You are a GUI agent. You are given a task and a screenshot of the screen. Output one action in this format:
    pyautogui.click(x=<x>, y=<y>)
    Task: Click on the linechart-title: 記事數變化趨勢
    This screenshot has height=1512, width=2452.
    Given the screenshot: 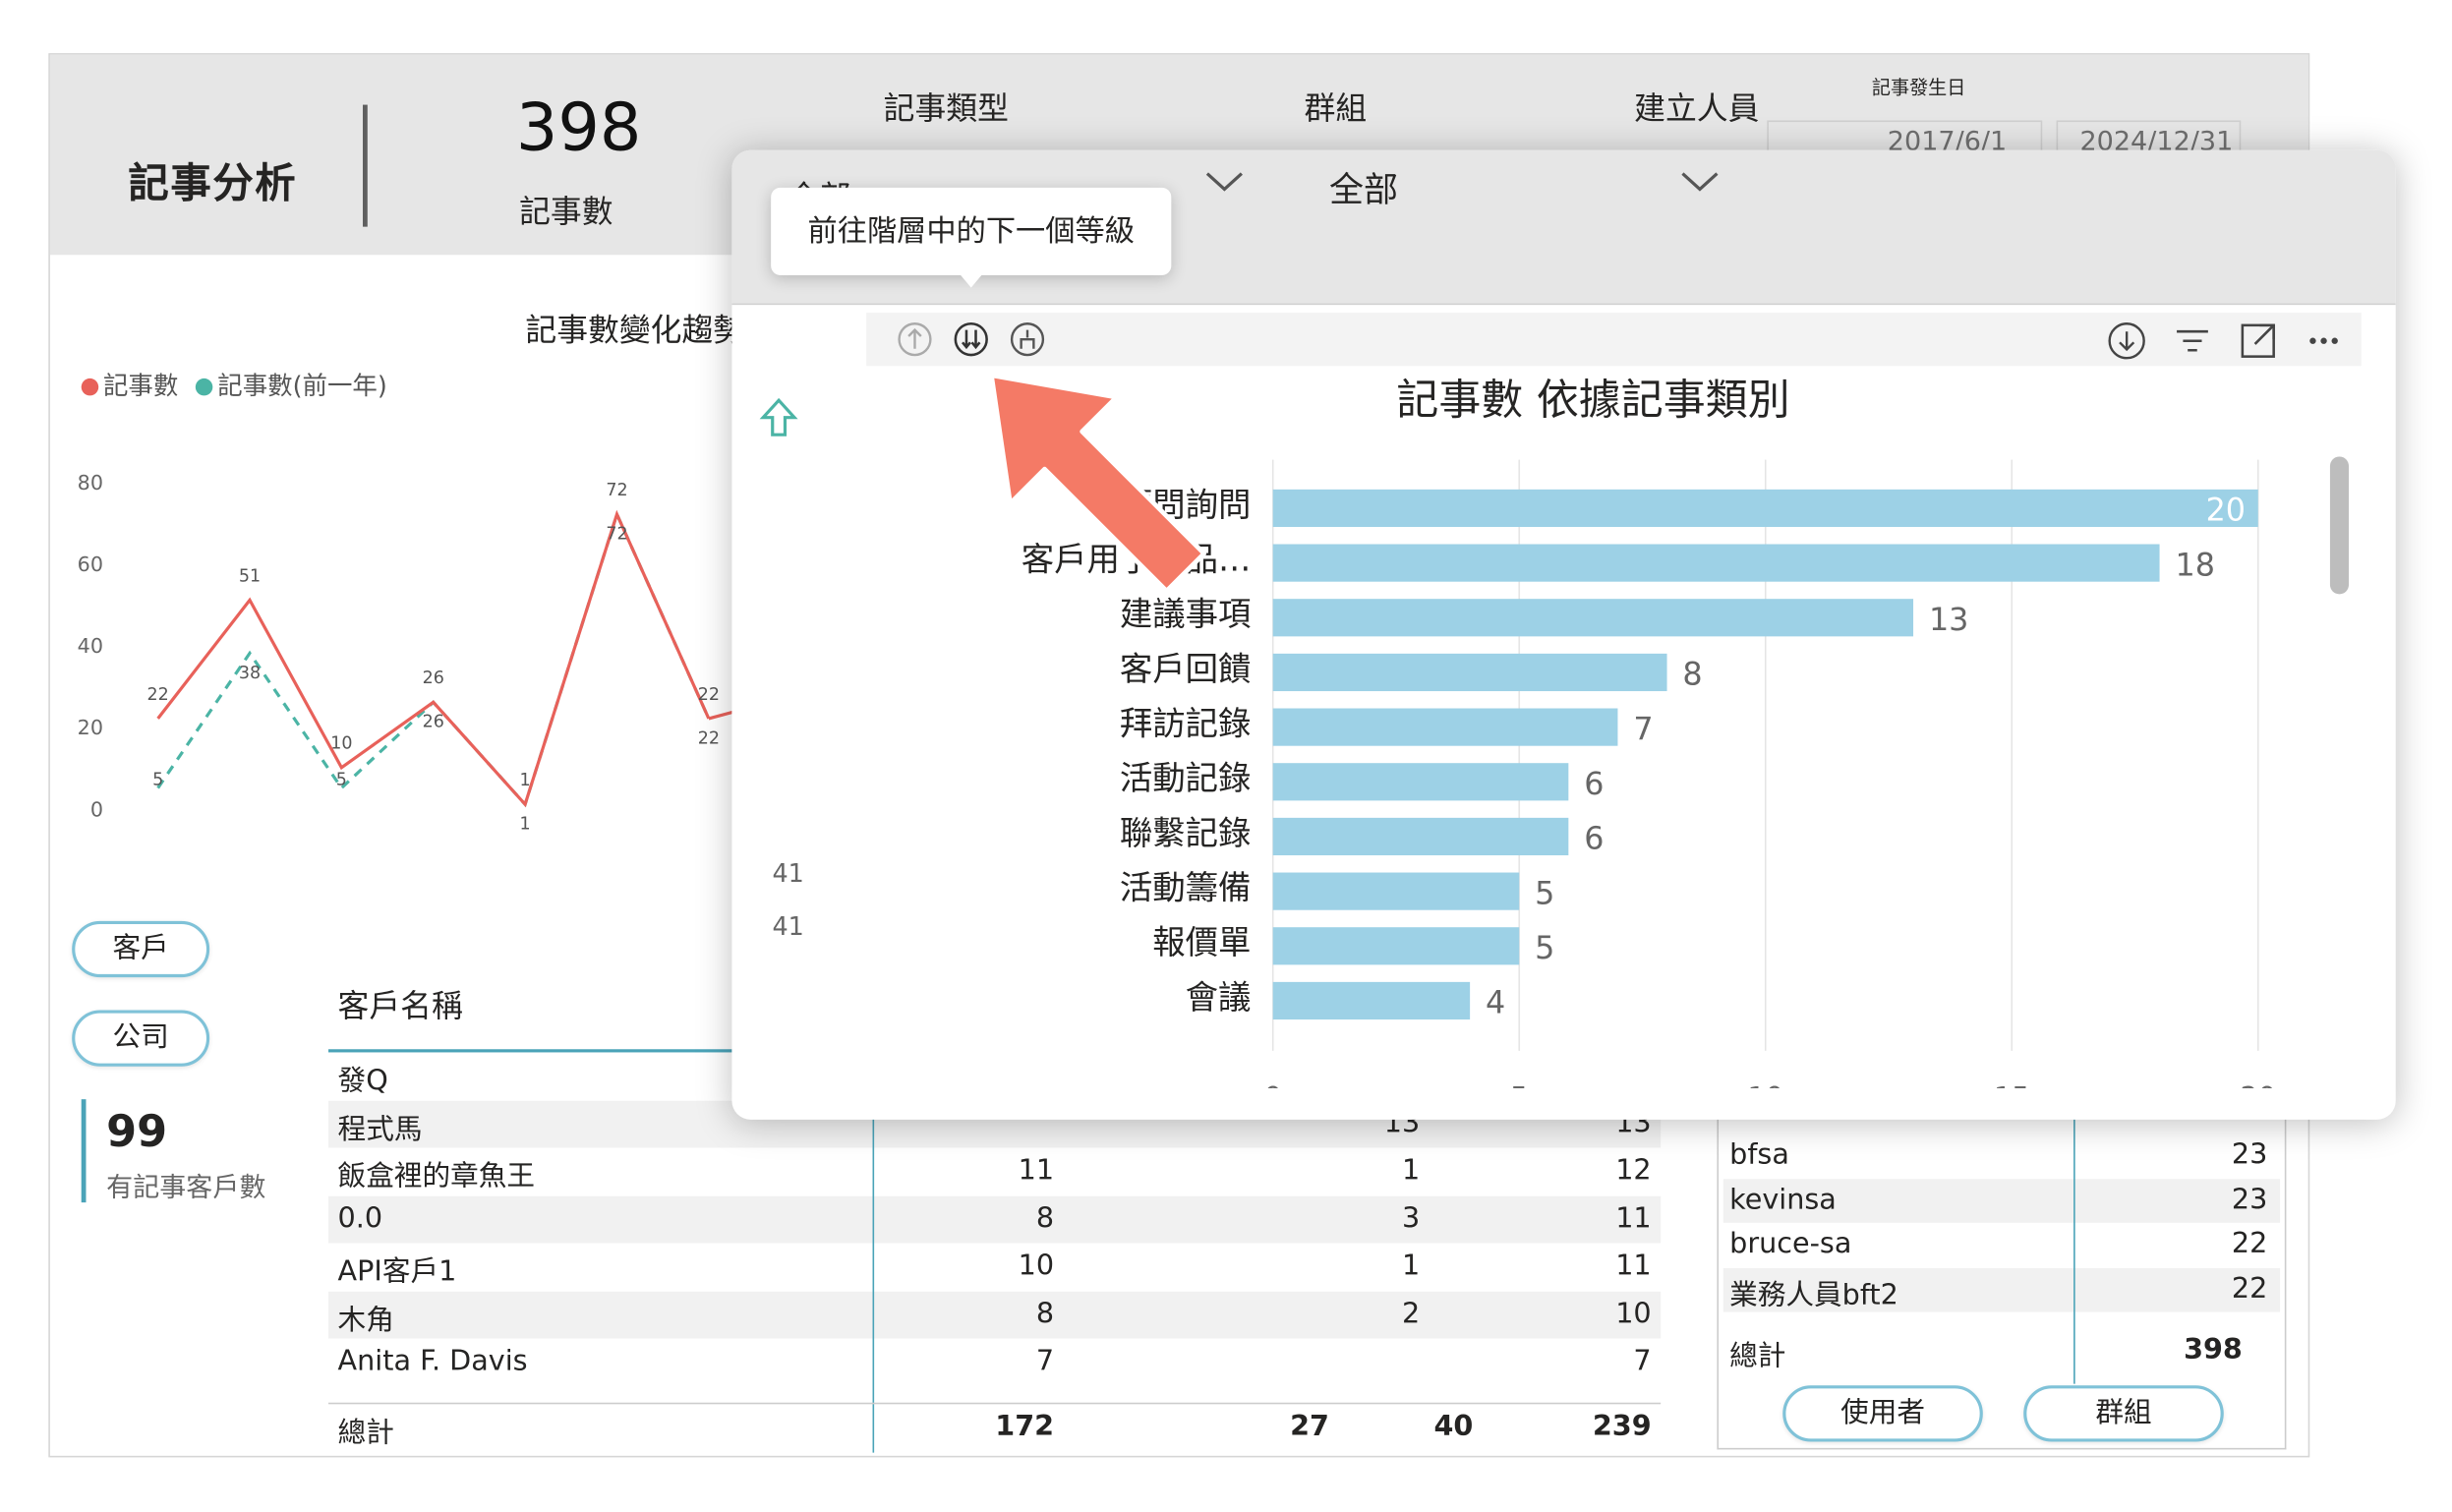 What is the action you would take?
    pyautogui.click(x=635, y=330)
    